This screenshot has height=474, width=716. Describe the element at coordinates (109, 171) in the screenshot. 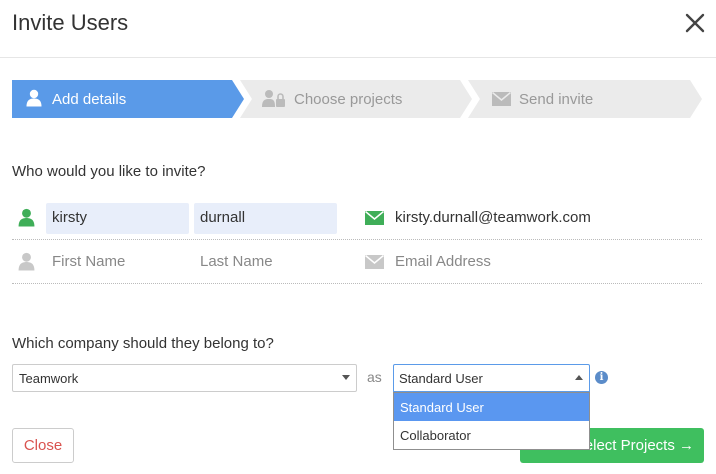

I see `invite-question: Who would you like to invite?` at that location.